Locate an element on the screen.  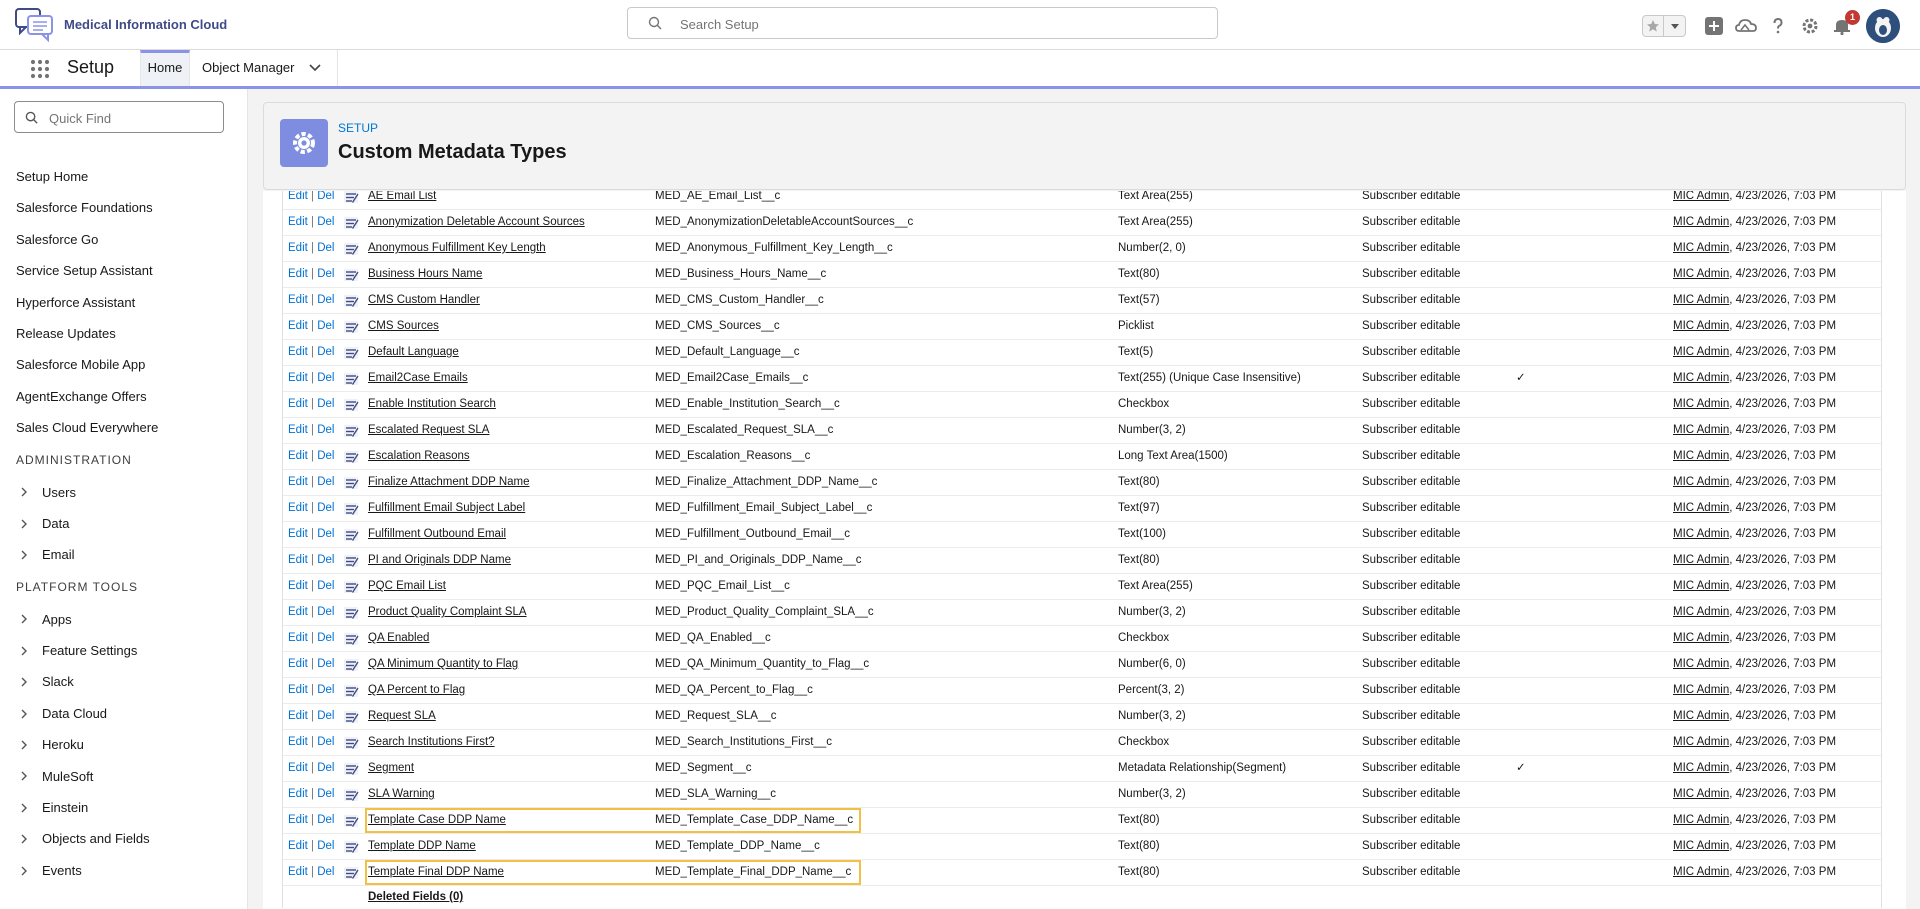
field-label-link: Anonymization Deletable Account Sources is located at coordinates (476, 222).